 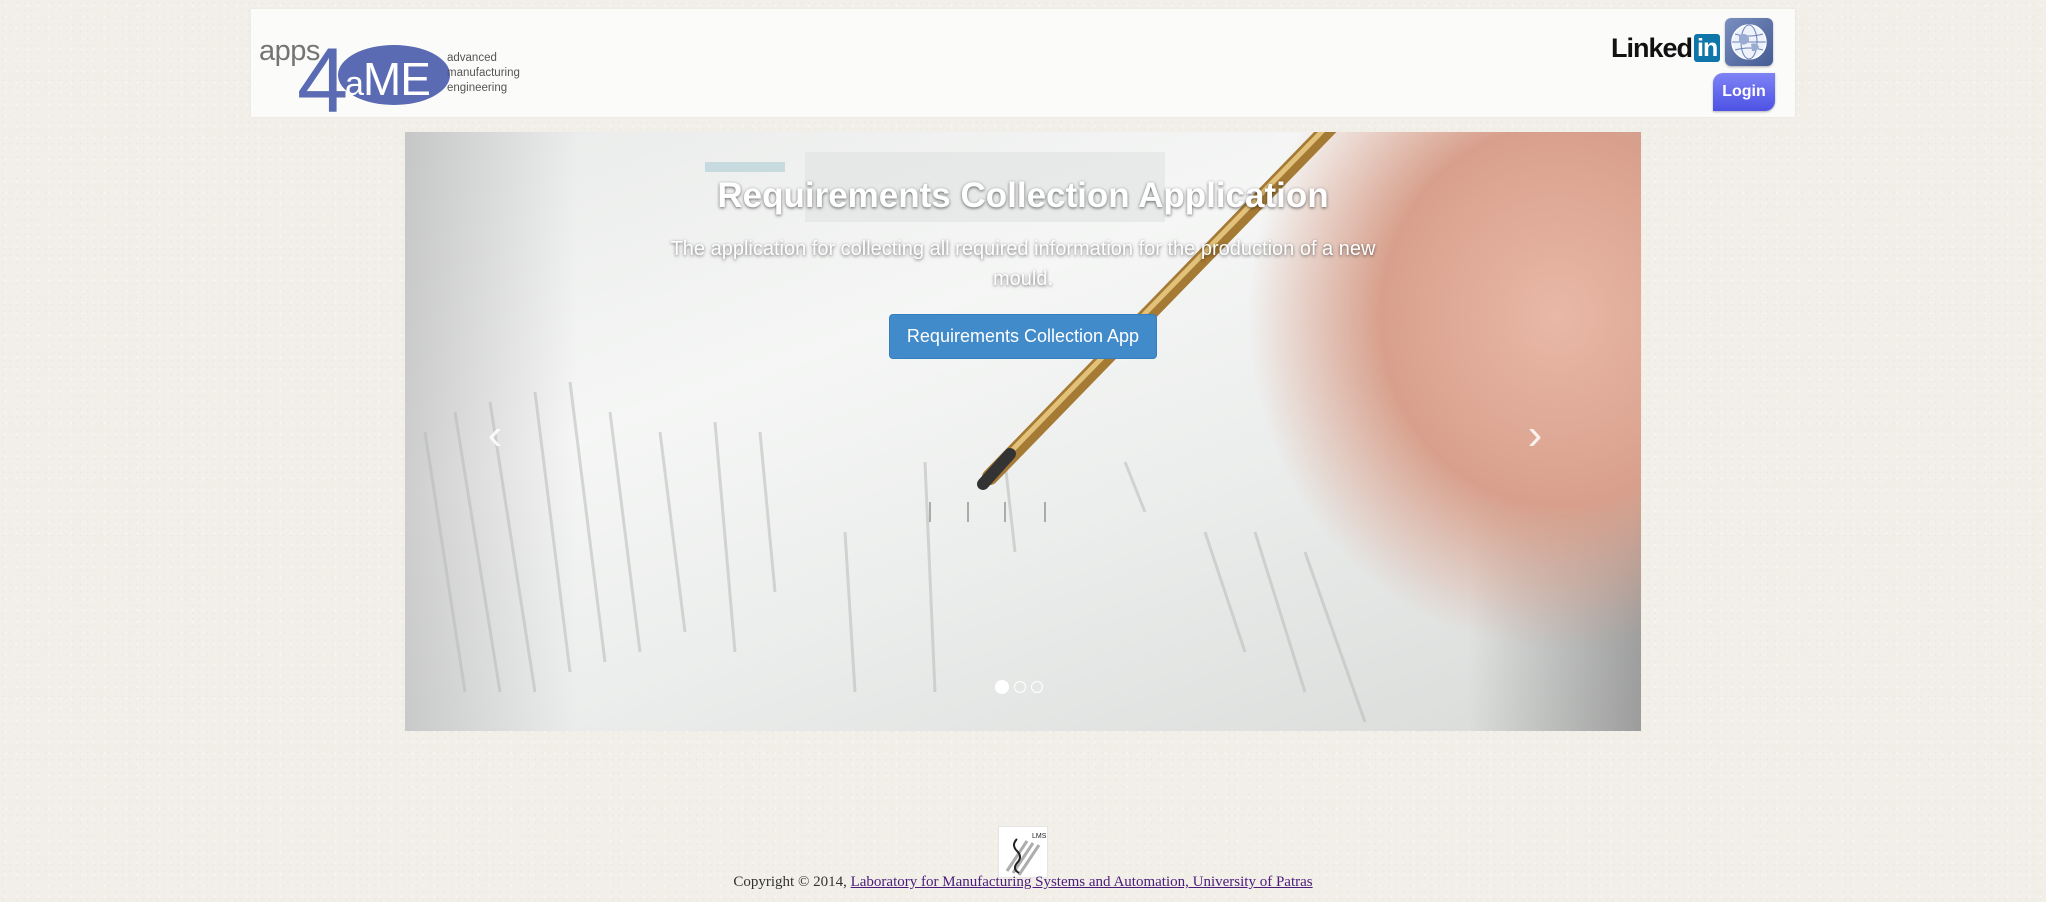 I want to click on requirements-collection-app-button: Requirements Collection App, so click(x=1023, y=336).